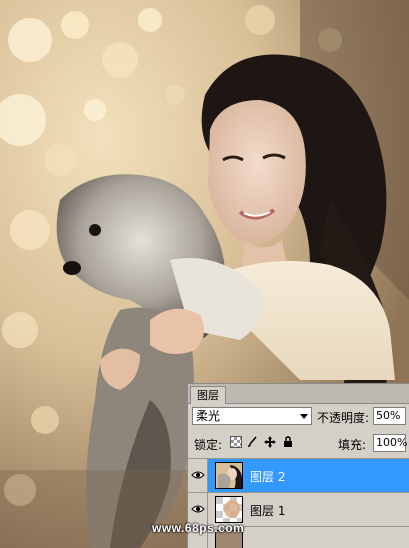 The height and width of the screenshot is (548, 409). What do you see at coordinates (343, 418) in the screenshot?
I see `opacity-label: 不透明度:` at bounding box center [343, 418].